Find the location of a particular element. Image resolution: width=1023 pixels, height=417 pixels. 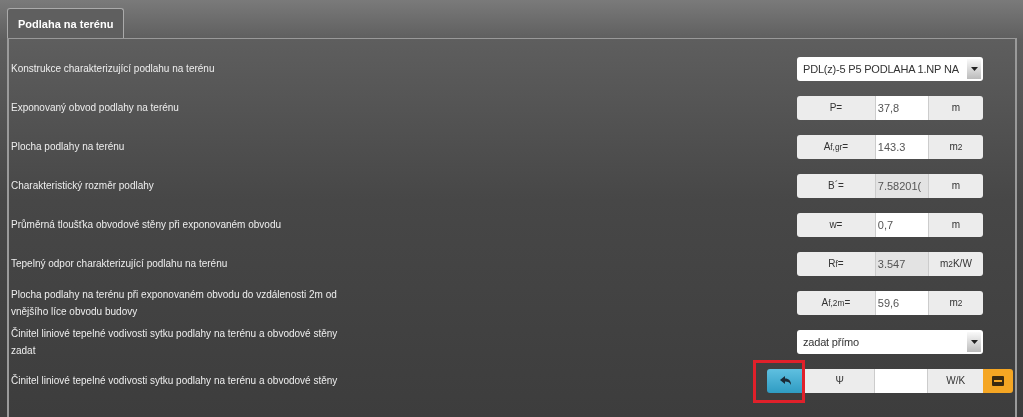

field-label: Průměrná tloušťka obvodové stěny při exponovaném obvodu is located at coordinates (147, 225).